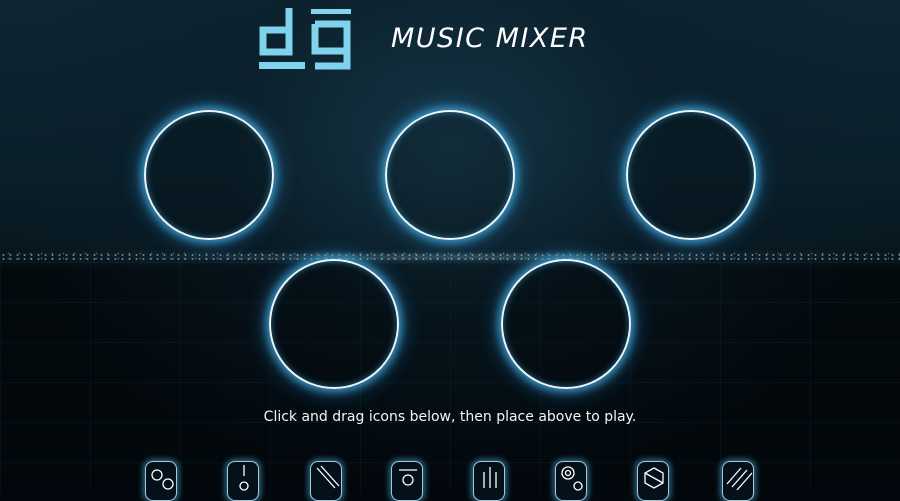 The width and height of the screenshot is (900, 501). Describe the element at coordinates (490, 38) in the screenshot. I see `app-title: MUSIC MIXER` at that location.